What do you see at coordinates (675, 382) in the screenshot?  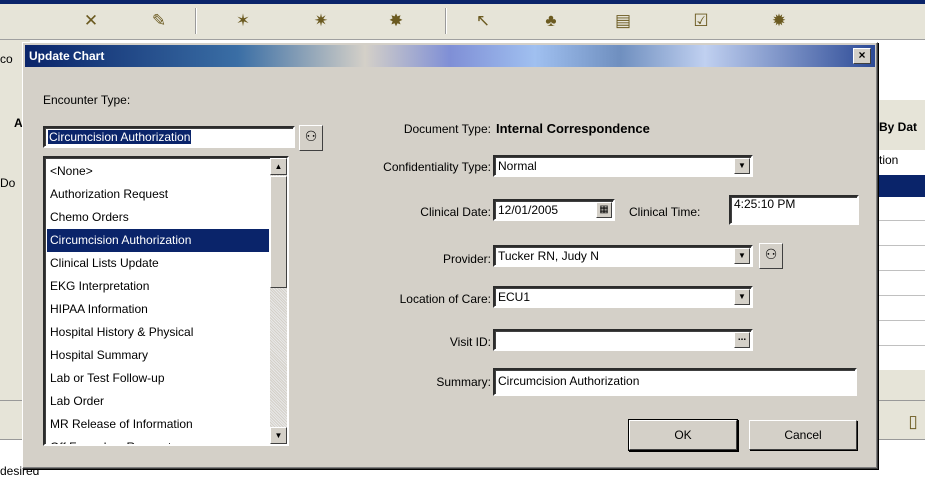 I see `summary-field: Circumcision Authorization` at bounding box center [675, 382].